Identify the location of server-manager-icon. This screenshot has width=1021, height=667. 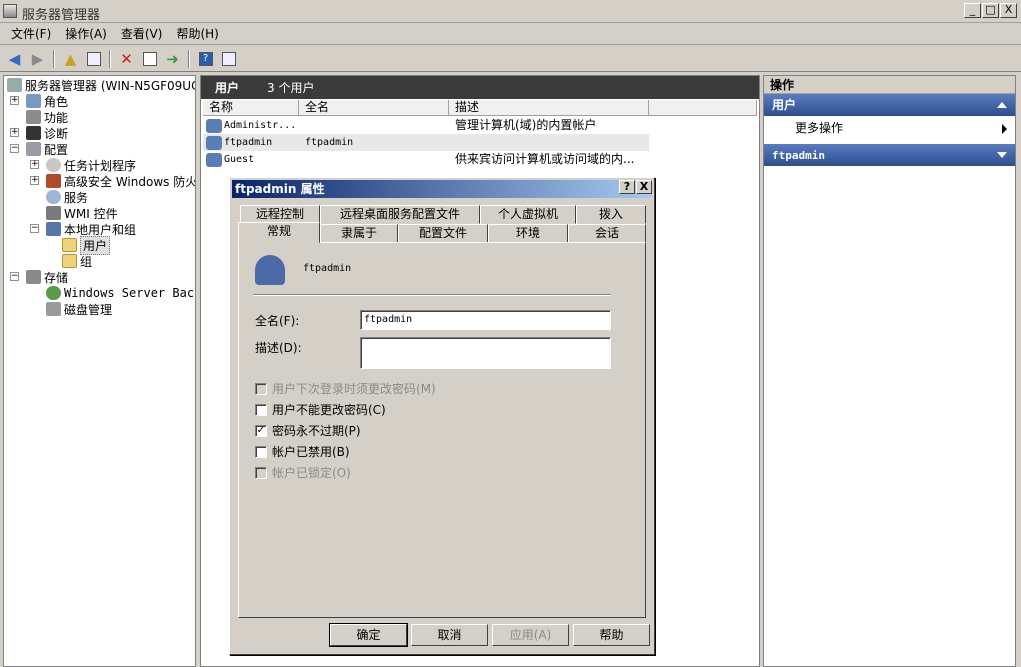
(10, 11).